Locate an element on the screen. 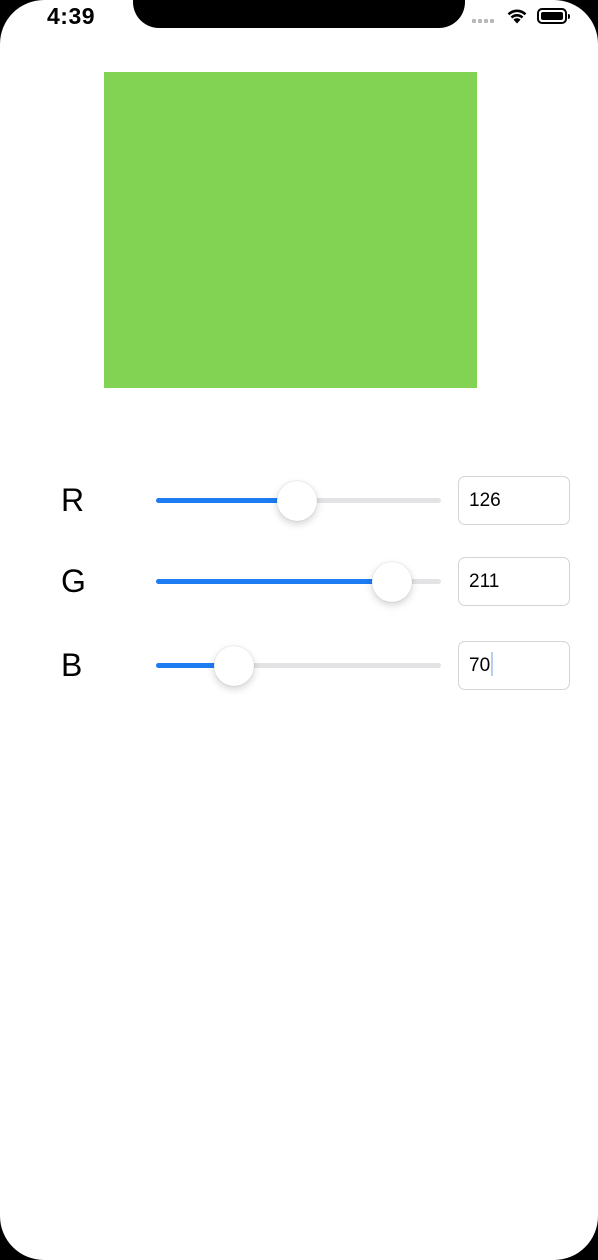 This screenshot has width=598, height=1260. red-slider is located at coordinates (298, 501).